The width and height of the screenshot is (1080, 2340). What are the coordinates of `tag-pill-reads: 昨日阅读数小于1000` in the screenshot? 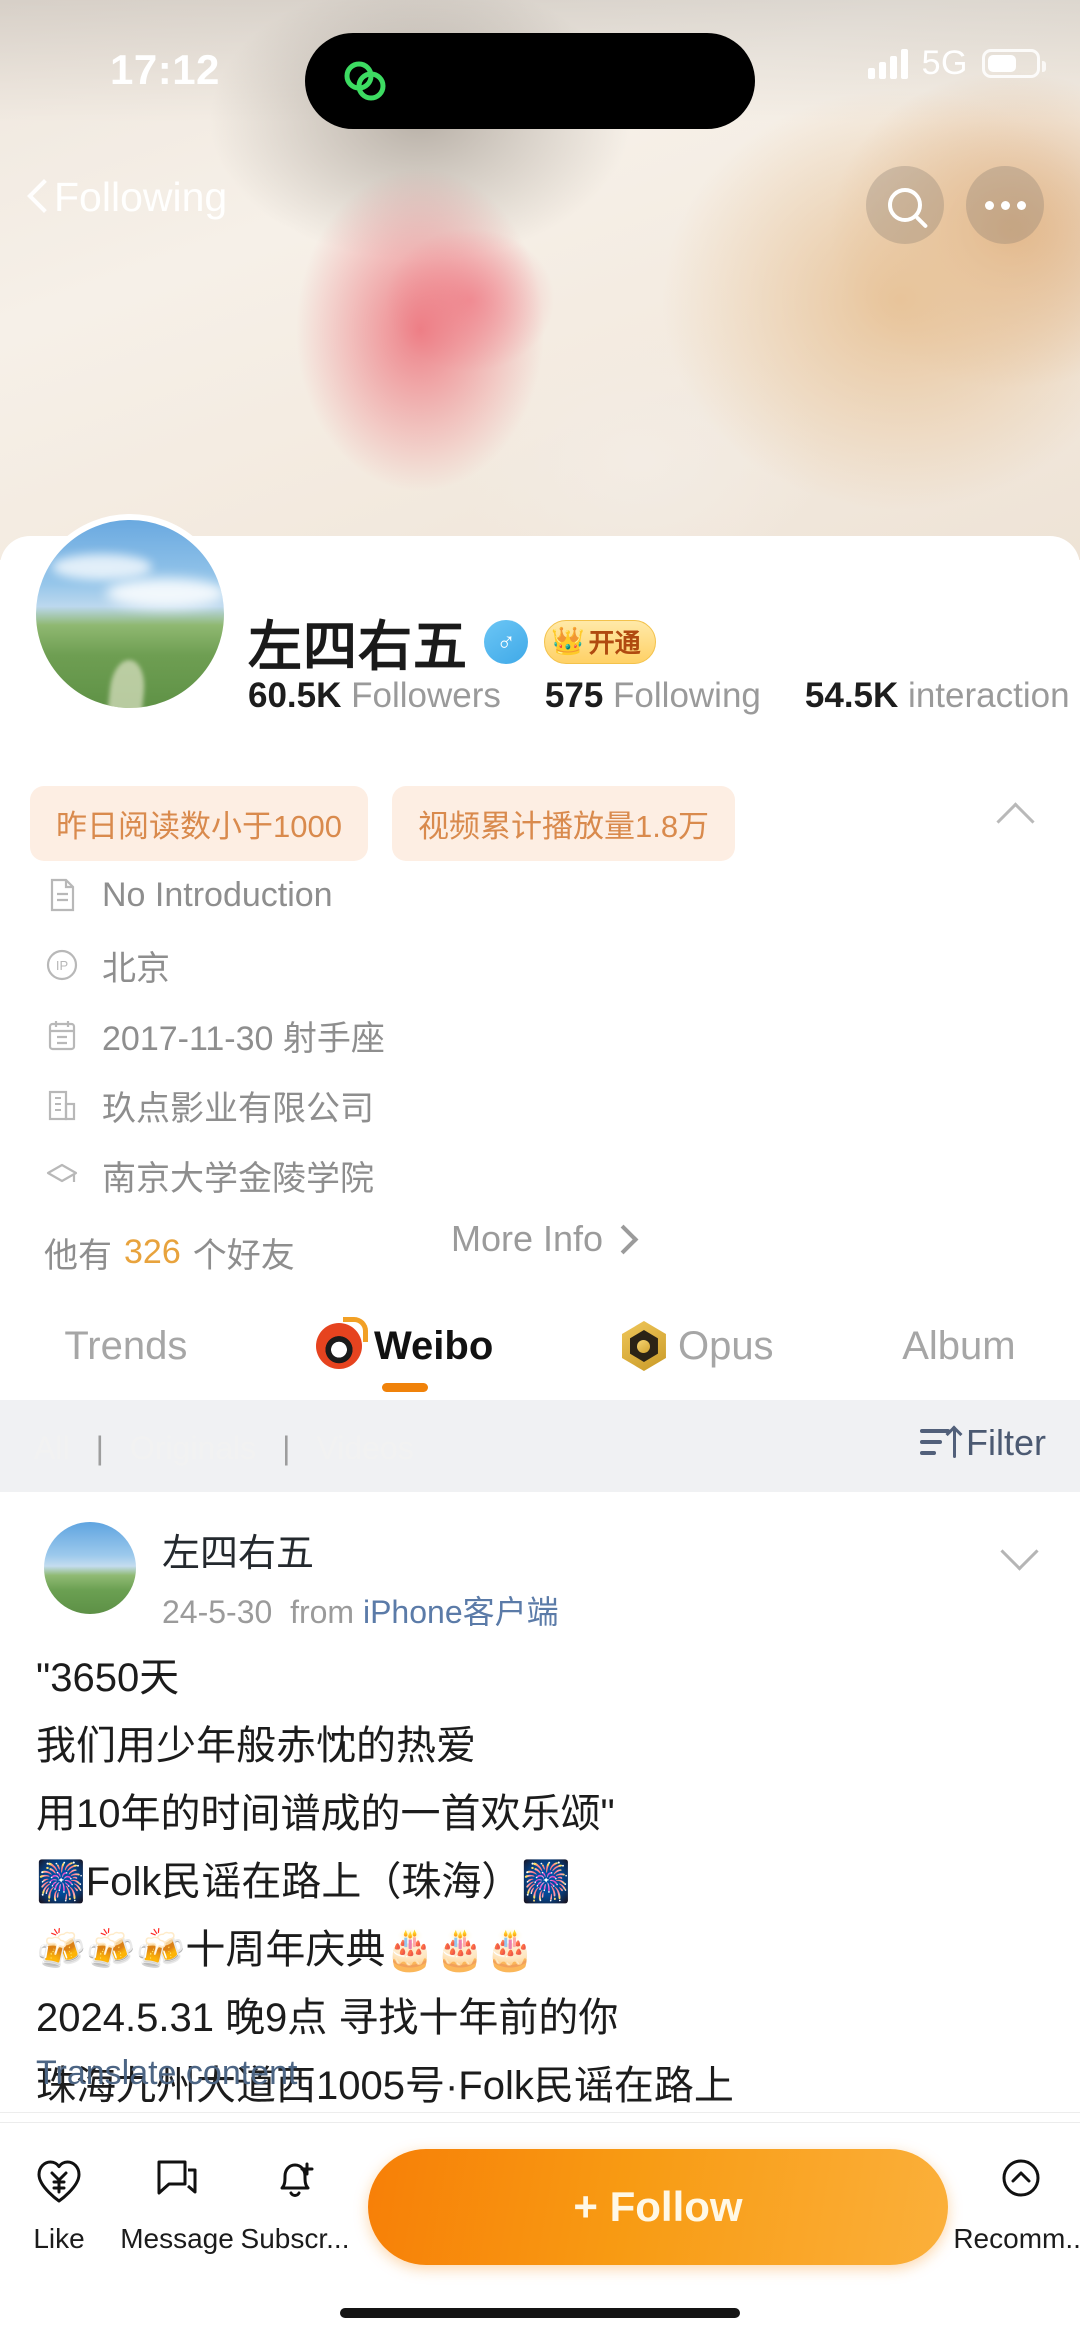 It's located at (199, 823).